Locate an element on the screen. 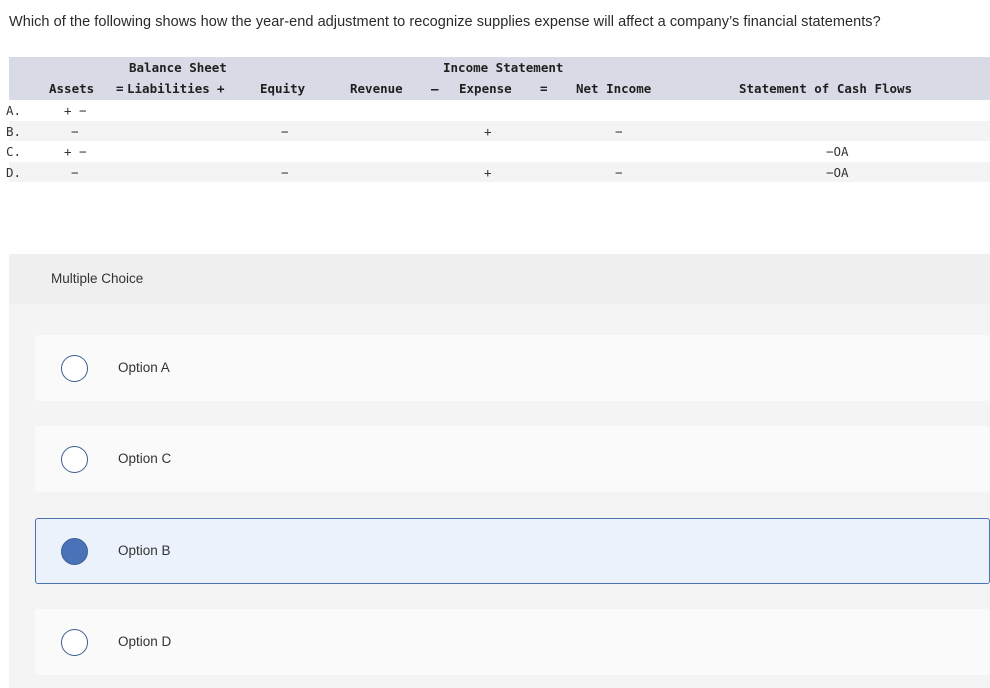  option-label: Option B is located at coordinates (144, 550).